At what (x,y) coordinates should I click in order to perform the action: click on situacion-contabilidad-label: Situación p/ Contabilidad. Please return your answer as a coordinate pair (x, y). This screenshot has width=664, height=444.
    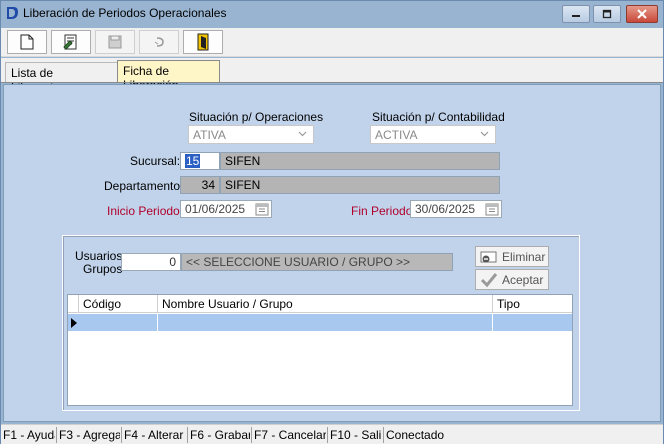
    Looking at the image, I should click on (438, 117).